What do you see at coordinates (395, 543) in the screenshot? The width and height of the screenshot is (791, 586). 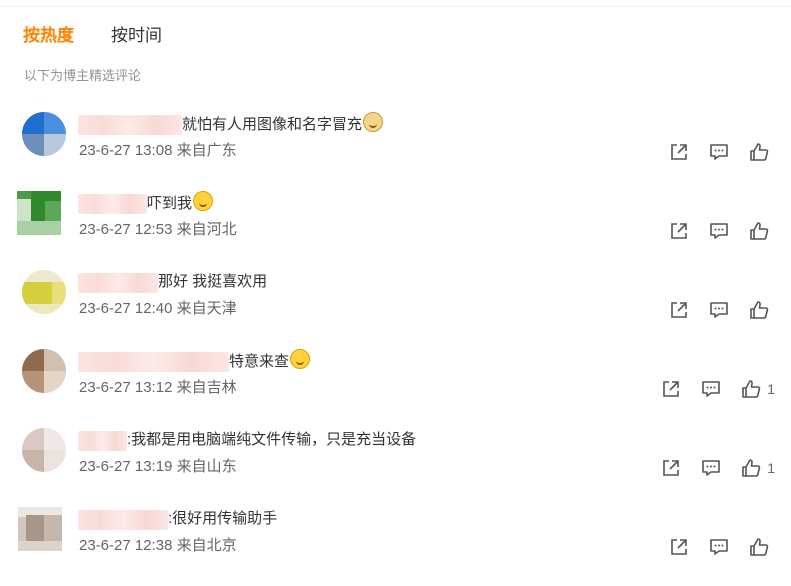 I see `comment-item: :很好用传输助手 23-6-27 12:38 来自北京` at bounding box center [395, 543].